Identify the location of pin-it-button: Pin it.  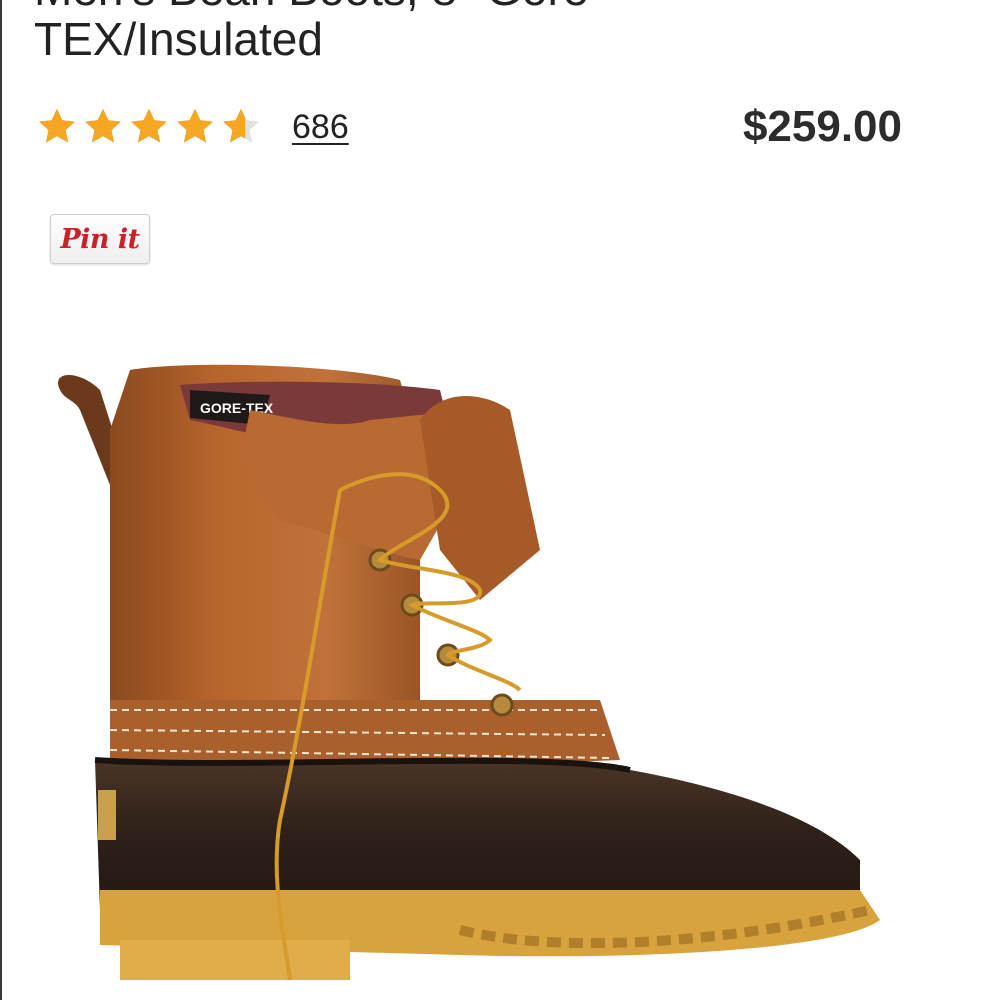
(100, 239).